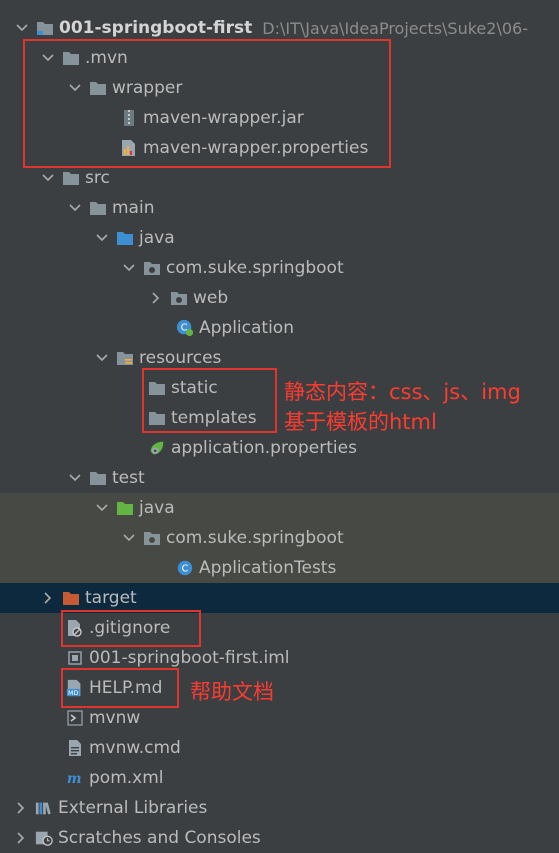 This screenshot has width=559, height=853. I want to click on node-label: .mvn, so click(106, 58).